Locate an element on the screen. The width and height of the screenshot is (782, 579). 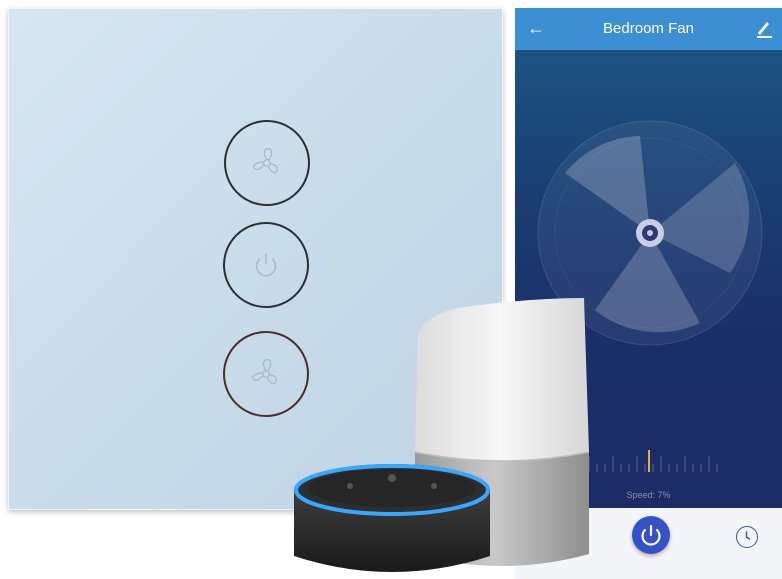
fan-speed-down-button is located at coordinates (266, 374).